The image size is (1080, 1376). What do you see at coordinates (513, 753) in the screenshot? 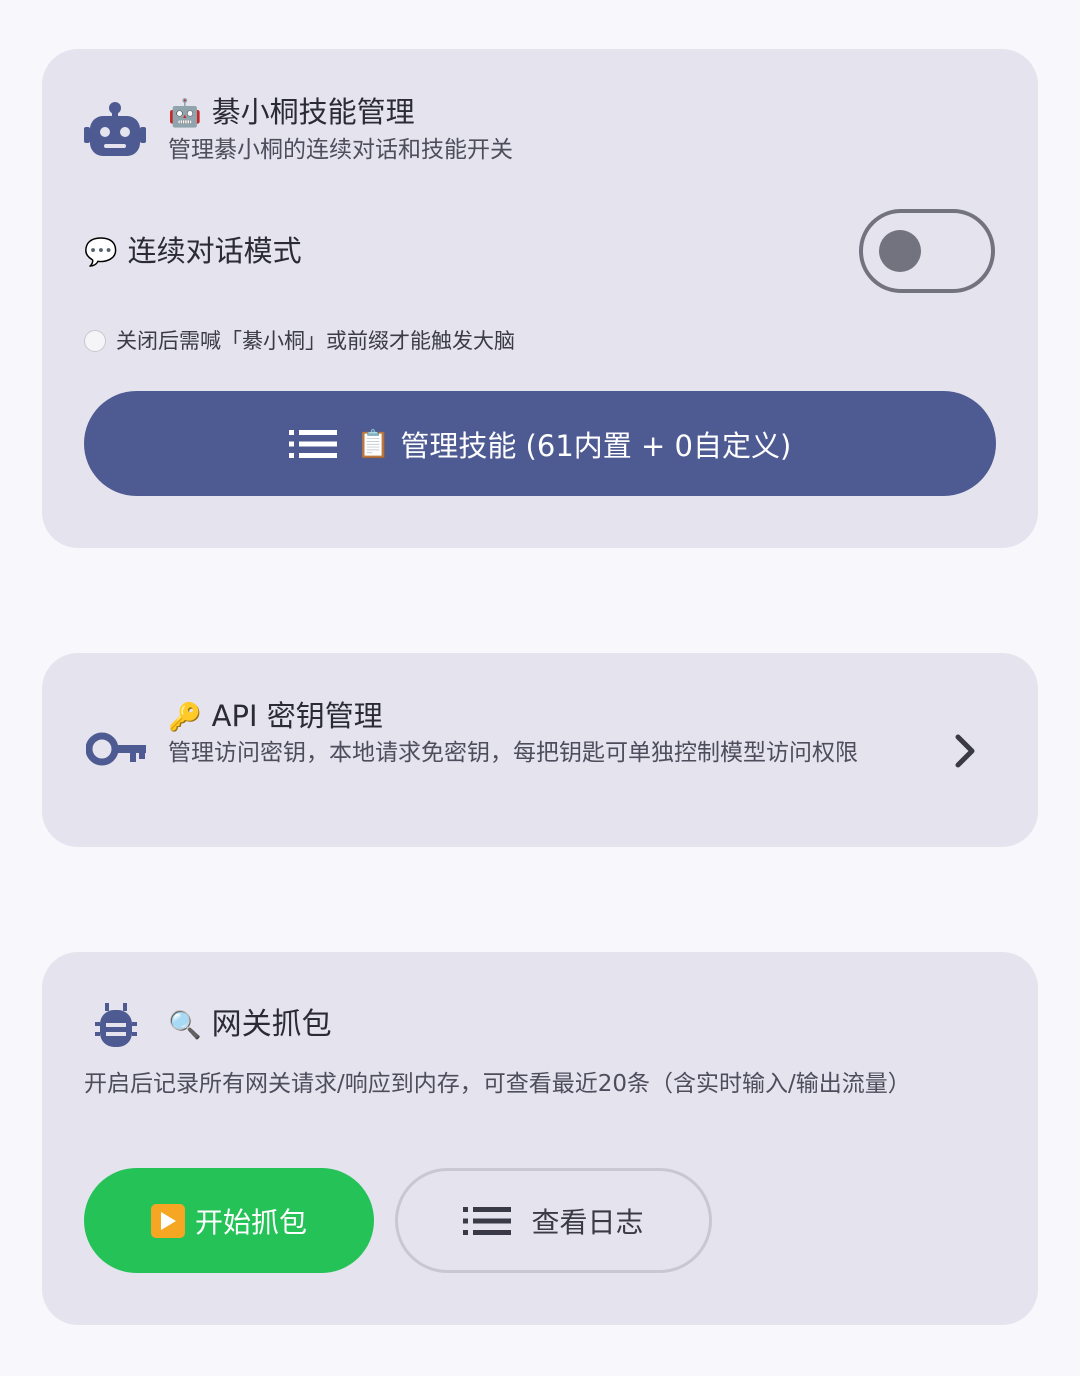
I see `api-card-subtitle: 管理访问密钥，本地请求免密钥，每把钥匙可单独控制模型访问权限` at bounding box center [513, 753].